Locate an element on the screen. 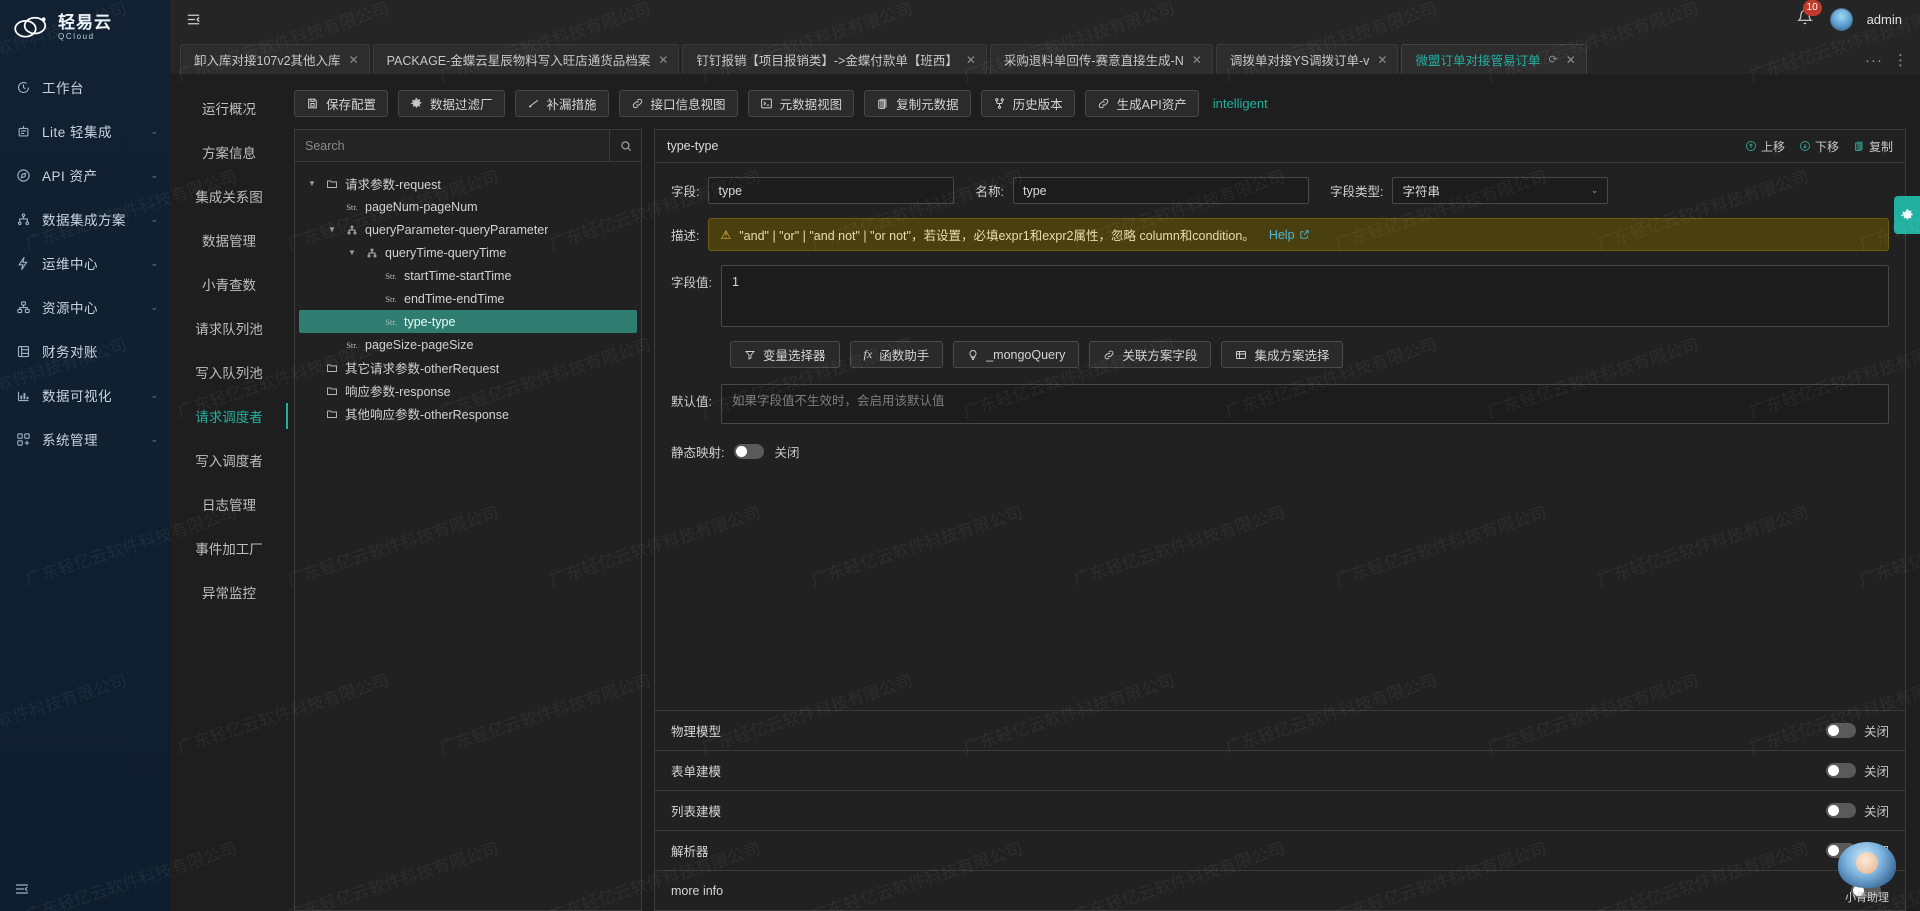 This screenshot has height=911, width=1920. mongo-query-chip: _mongoQuery is located at coordinates (1016, 354).